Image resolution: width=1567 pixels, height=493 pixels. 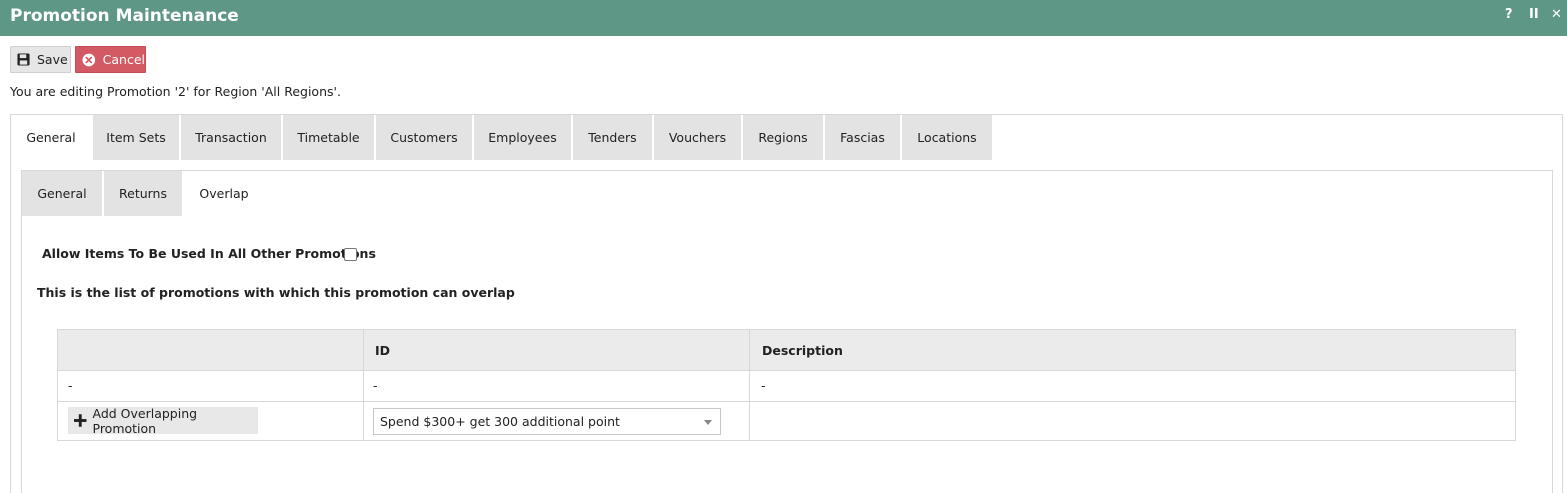 I want to click on tab-general: General, so click(x=51, y=137).